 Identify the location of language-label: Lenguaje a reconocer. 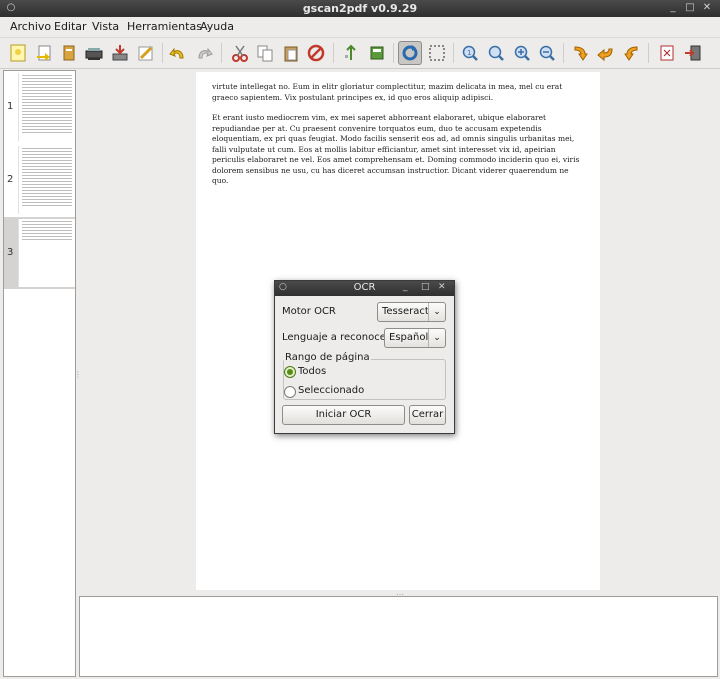
(336, 337).